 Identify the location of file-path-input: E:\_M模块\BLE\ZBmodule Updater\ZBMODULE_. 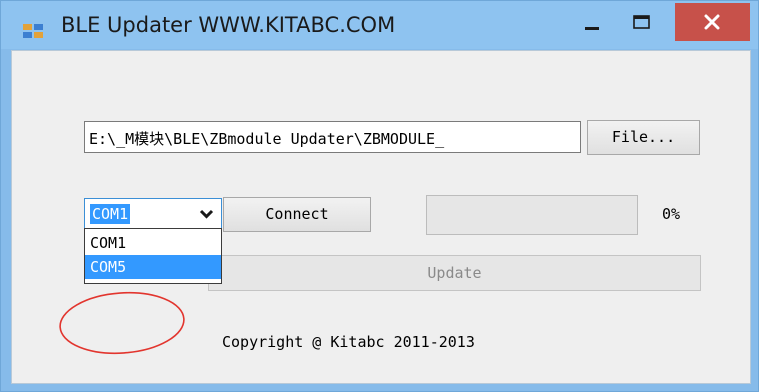
(332, 137).